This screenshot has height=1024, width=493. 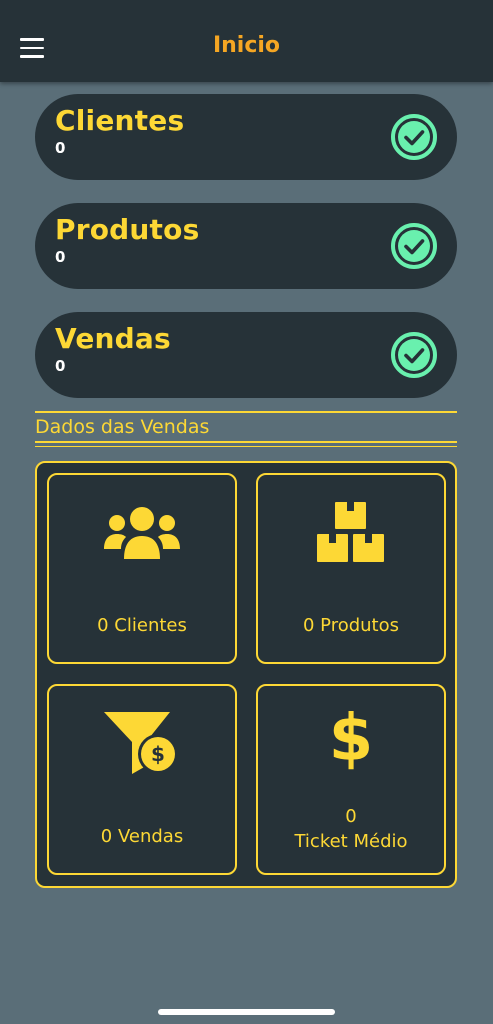 I want to click on summary-card-label: Produtos, so click(x=127, y=229).